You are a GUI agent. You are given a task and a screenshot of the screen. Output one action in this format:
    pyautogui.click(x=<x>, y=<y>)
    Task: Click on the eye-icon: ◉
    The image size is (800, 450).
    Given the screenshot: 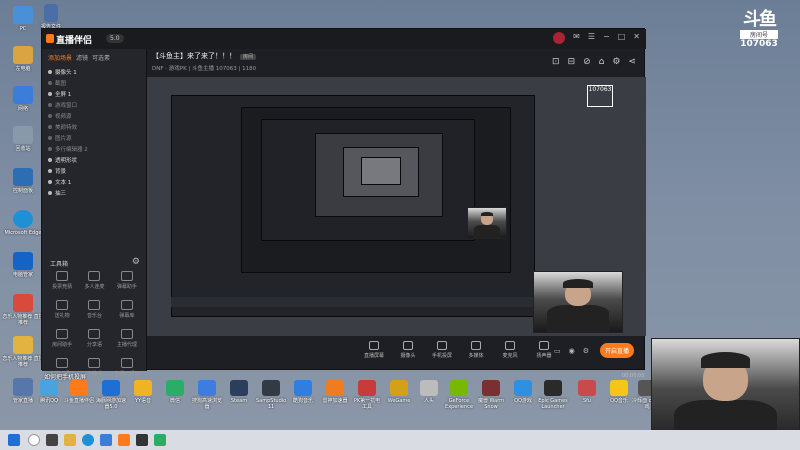 What is the action you would take?
    pyautogui.click(x=572, y=351)
    